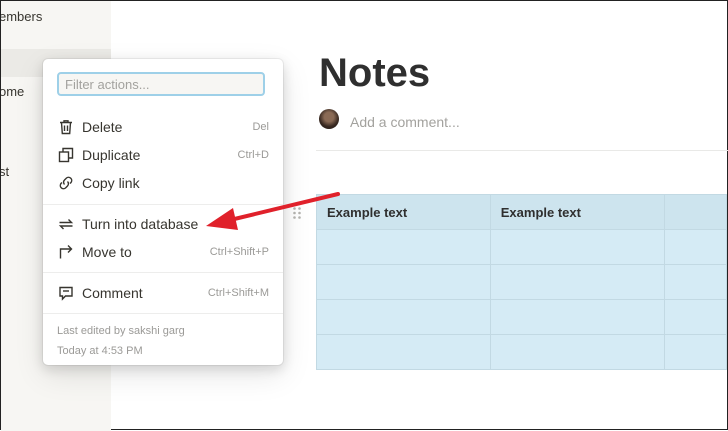  I want to click on menu-item-label: Turn into database, so click(140, 224).